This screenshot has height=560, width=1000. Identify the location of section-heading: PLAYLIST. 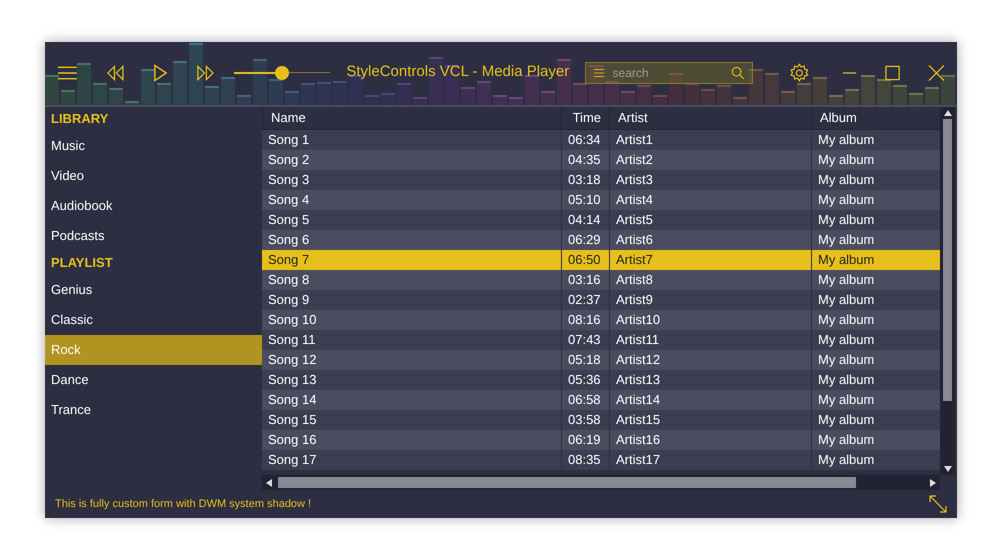
(82, 263).